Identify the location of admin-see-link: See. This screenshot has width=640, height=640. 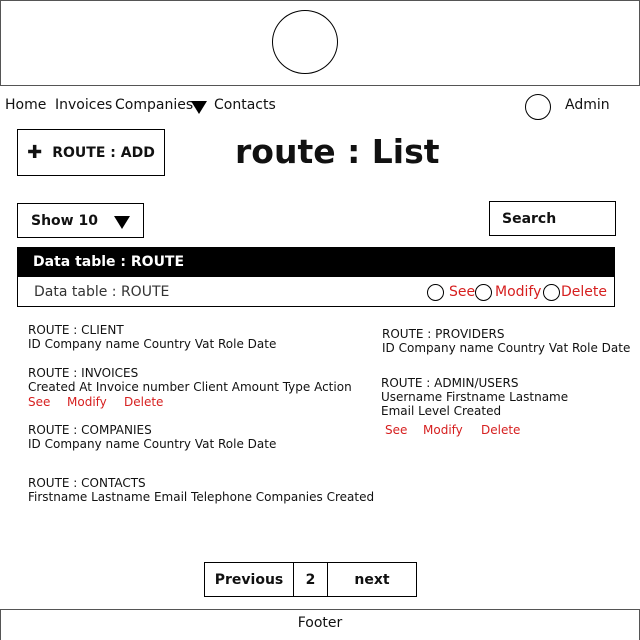
(396, 430).